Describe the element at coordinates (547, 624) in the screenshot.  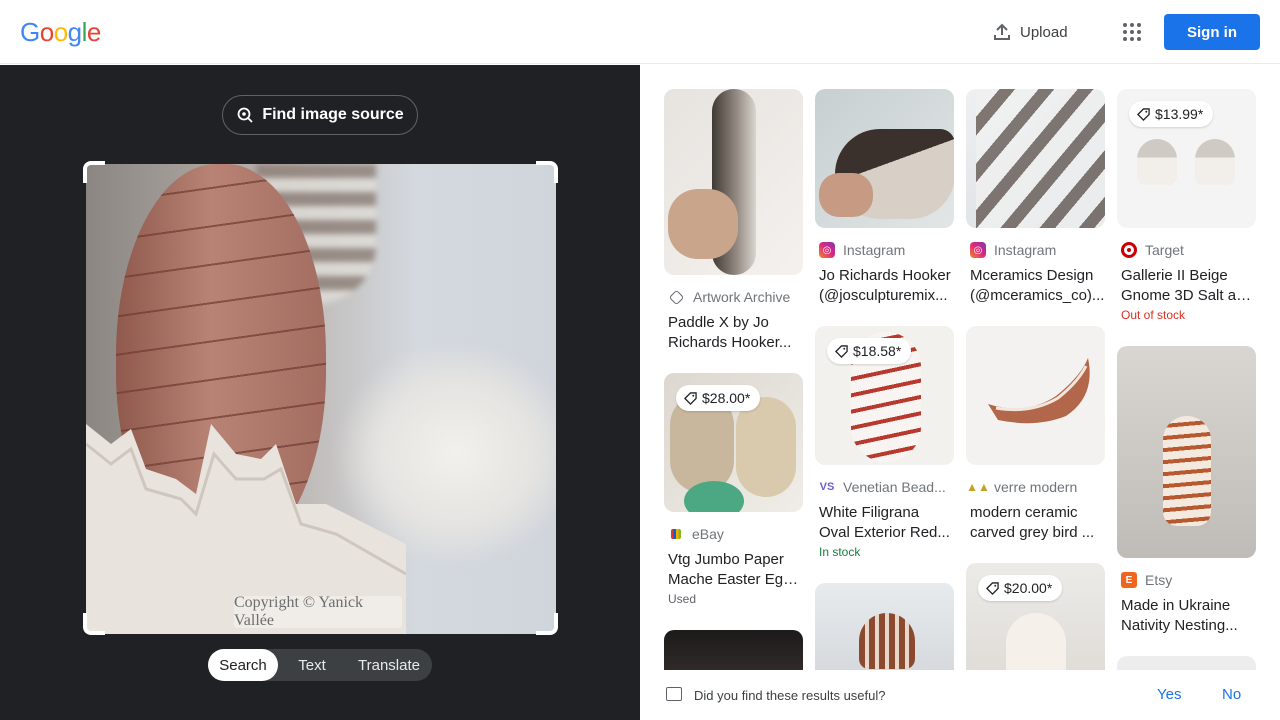
I see `crop-handle-bottom-right` at that location.